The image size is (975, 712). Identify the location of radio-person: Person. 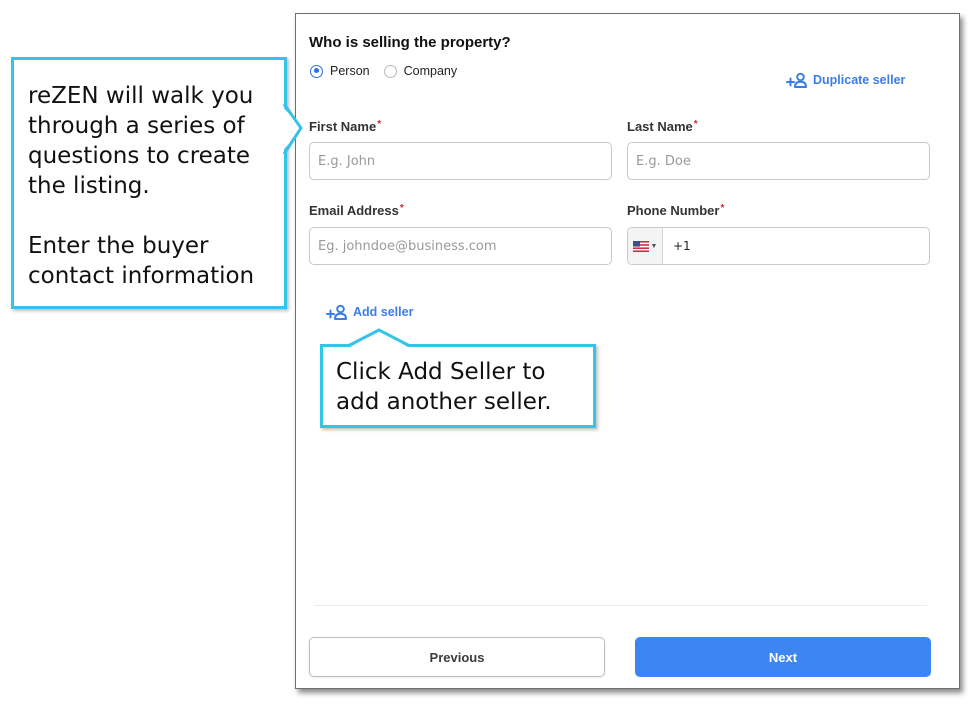
(340, 71).